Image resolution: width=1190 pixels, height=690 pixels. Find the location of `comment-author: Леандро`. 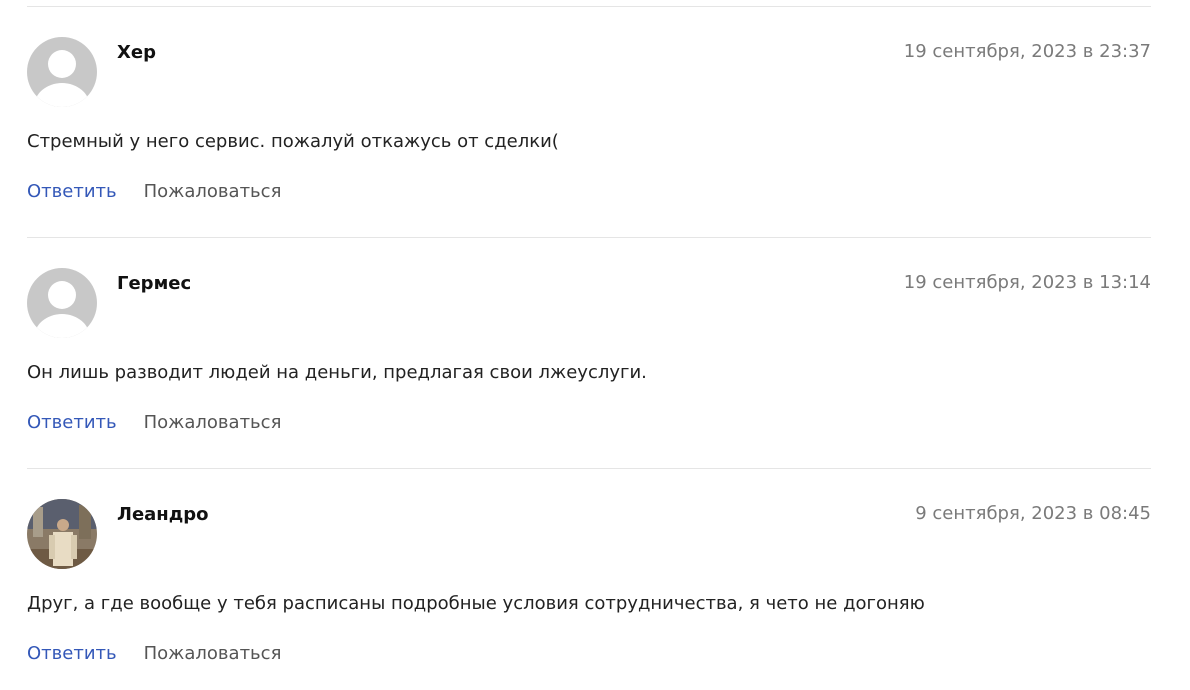

comment-author: Леандро is located at coordinates (163, 514).